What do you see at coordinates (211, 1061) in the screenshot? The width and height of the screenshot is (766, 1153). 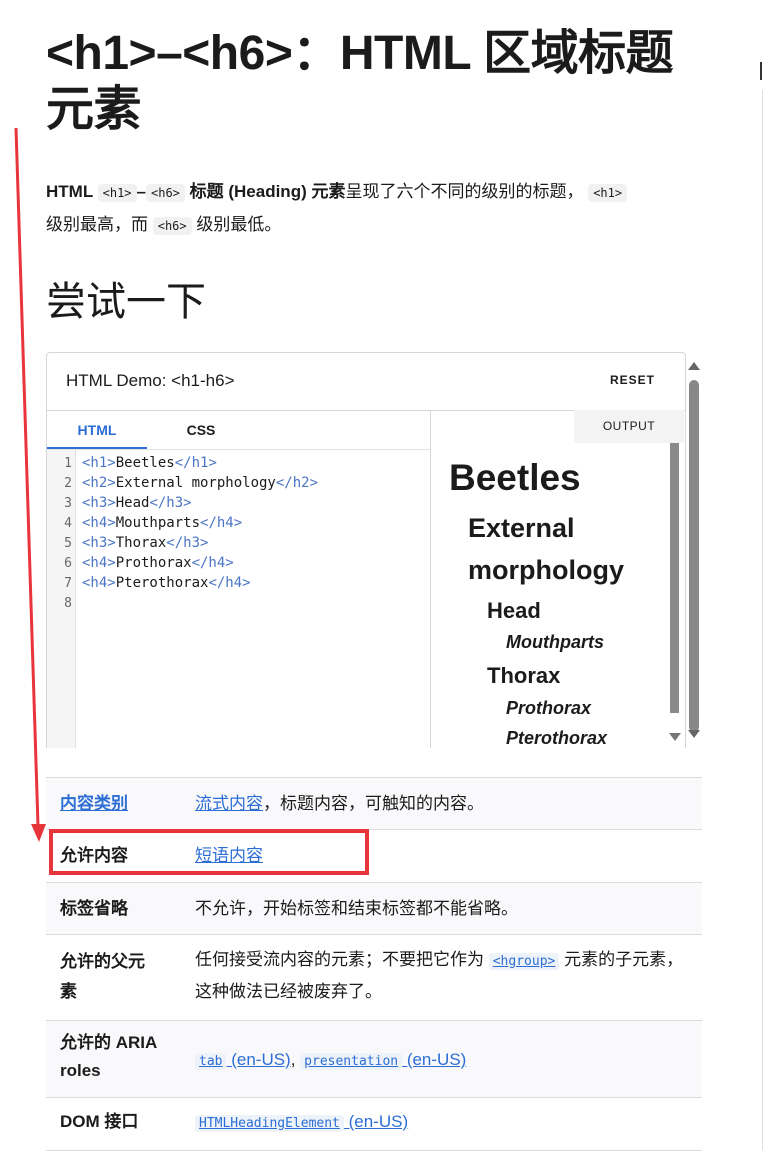 I see `tab-role-code: tab` at bounding box center [211, 1061].